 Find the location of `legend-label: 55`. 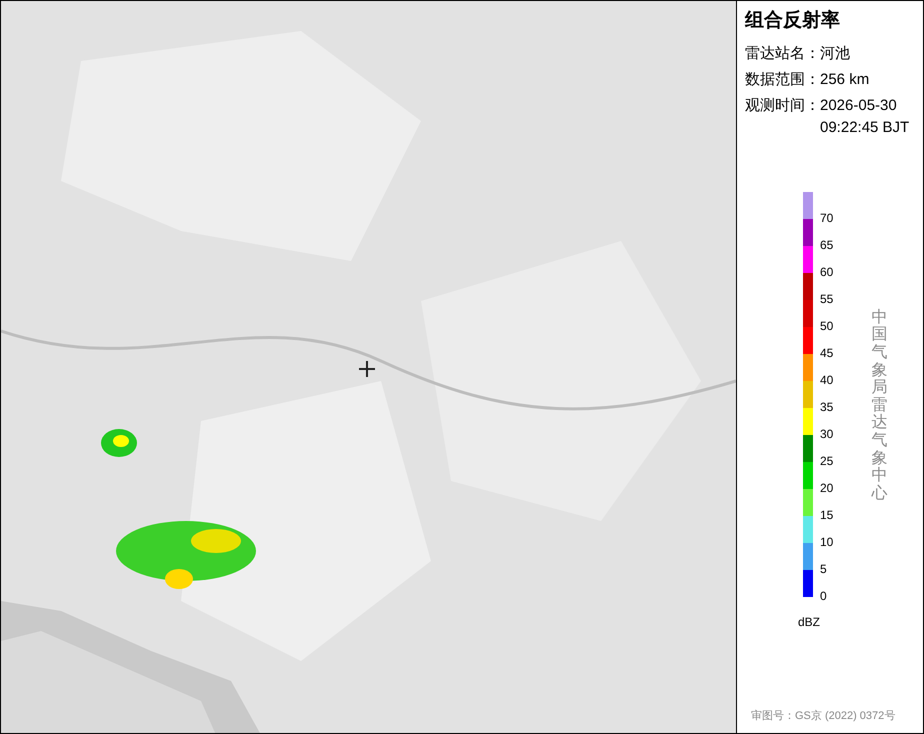

legend-label: 55 is located at coordinates (827, 298).